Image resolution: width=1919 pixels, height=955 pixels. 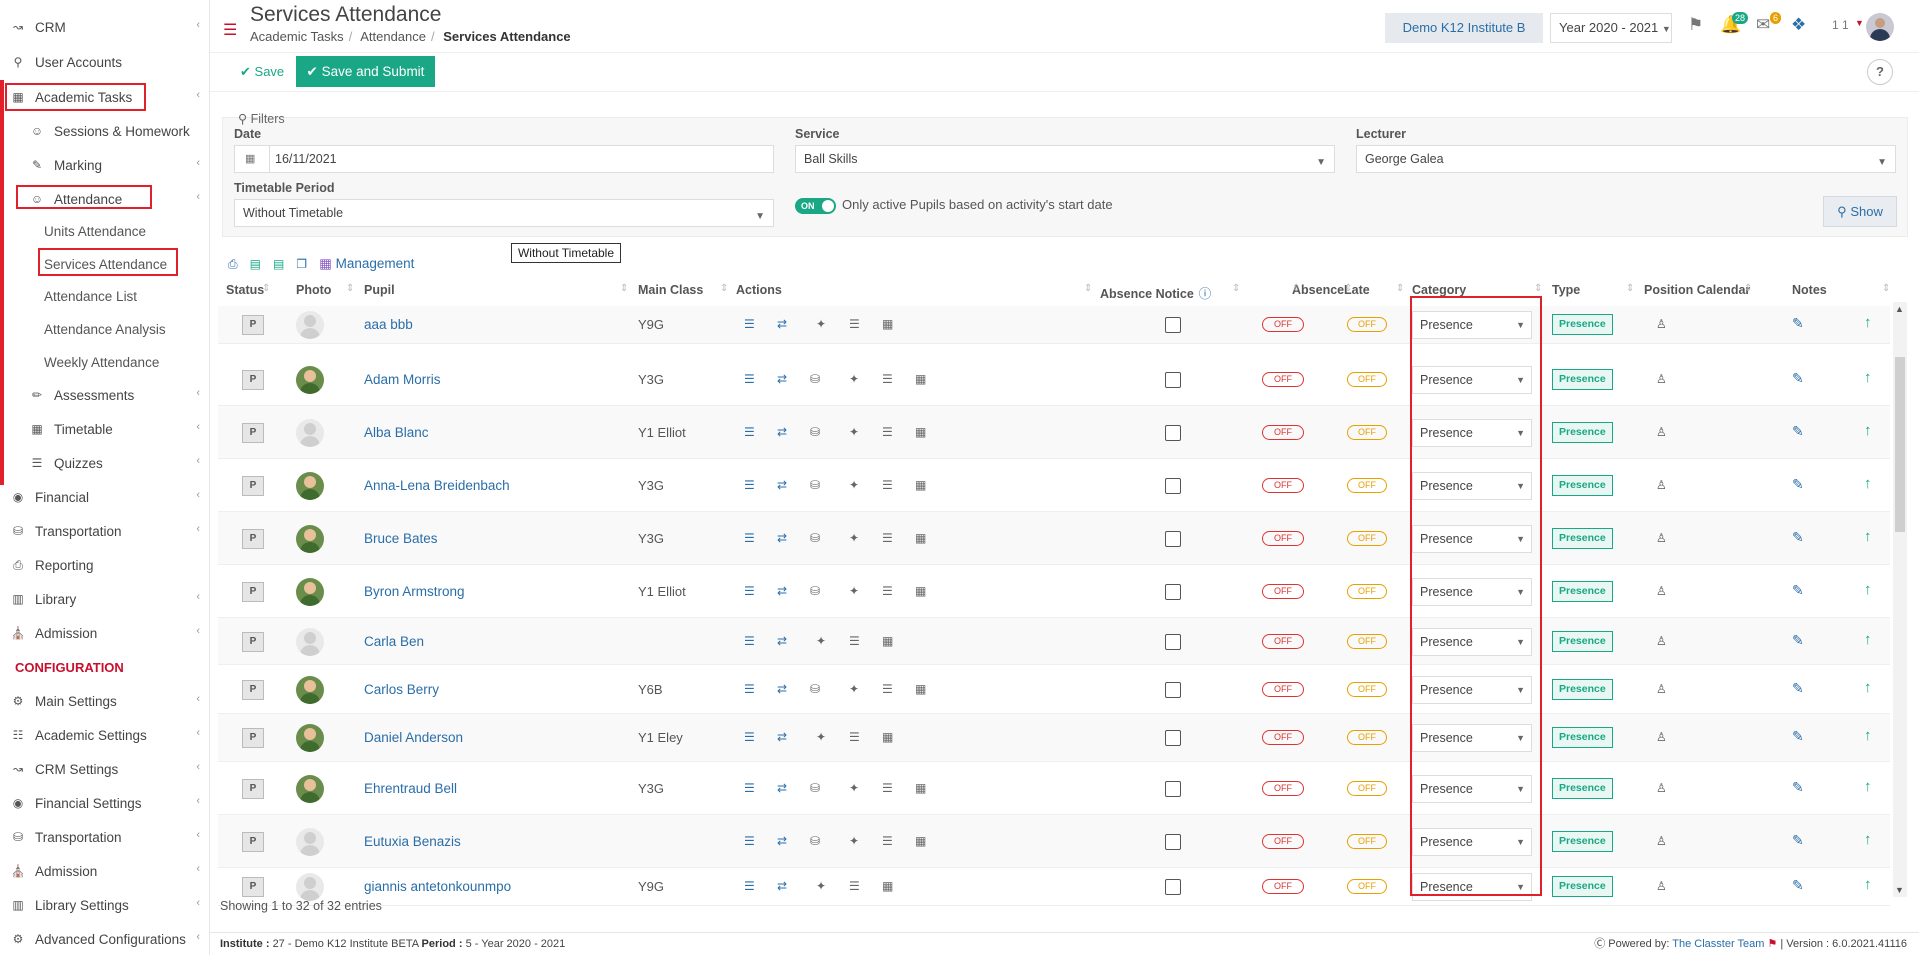 I want to click on flag-icon: ⚑, so click(x=1695, y=25).